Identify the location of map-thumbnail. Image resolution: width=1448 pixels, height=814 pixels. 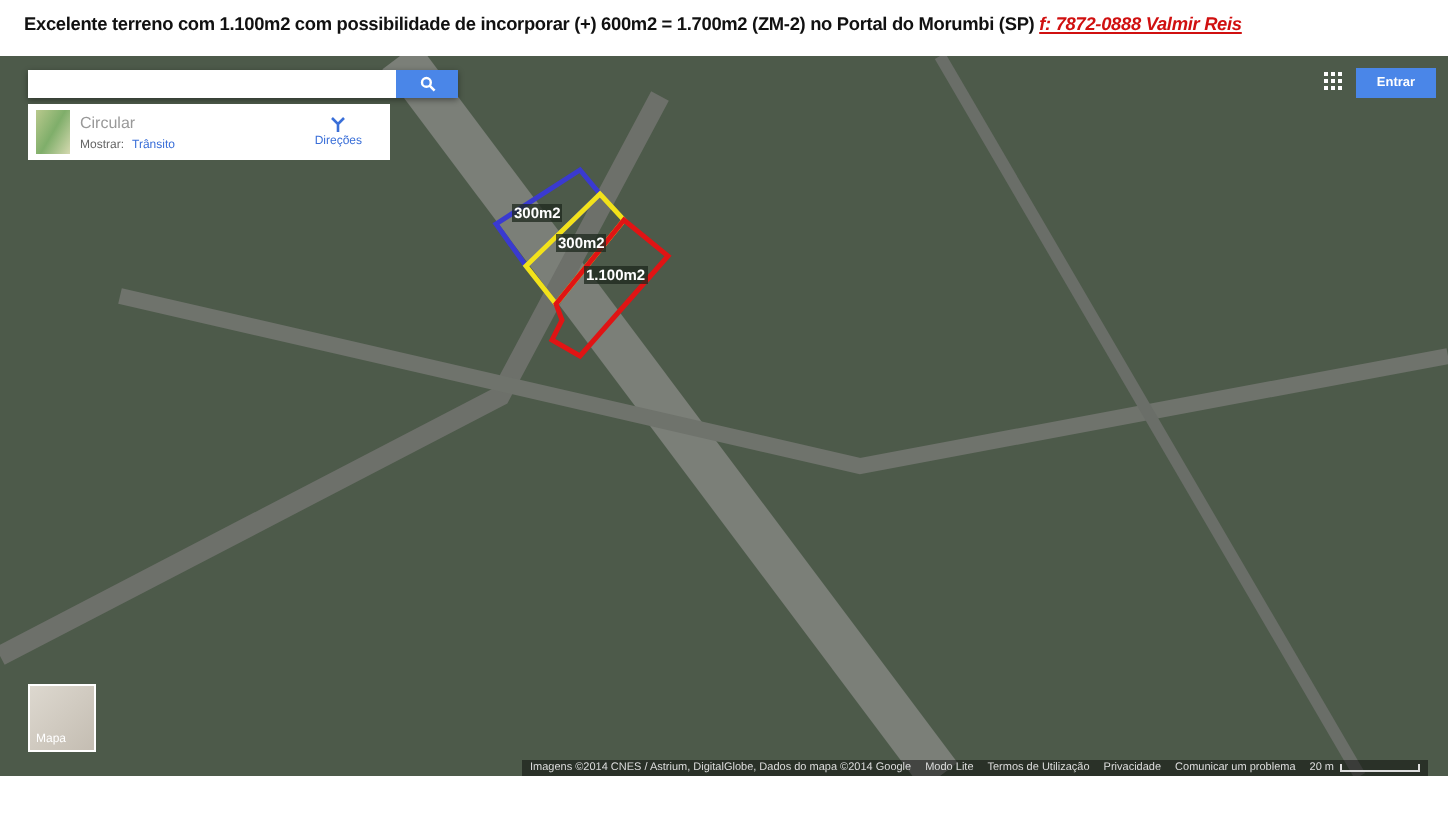
(53, 132).